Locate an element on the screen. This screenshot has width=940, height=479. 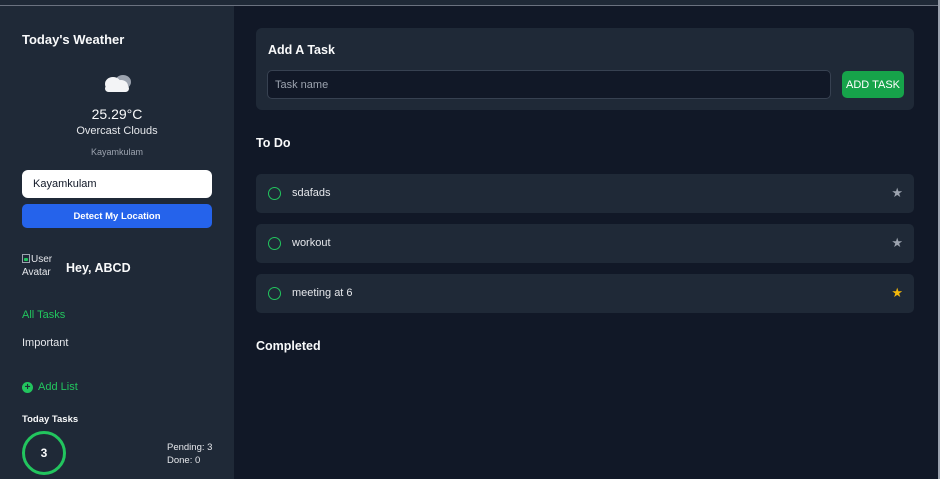
today-tasks-title: Today Tasks is located at coordinates (50, 419).